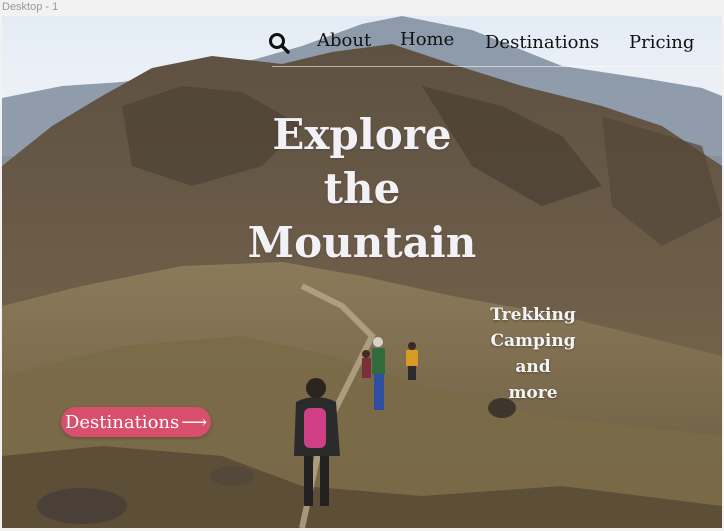  I want to click on nav-link-home: Home, so click(427, 39).